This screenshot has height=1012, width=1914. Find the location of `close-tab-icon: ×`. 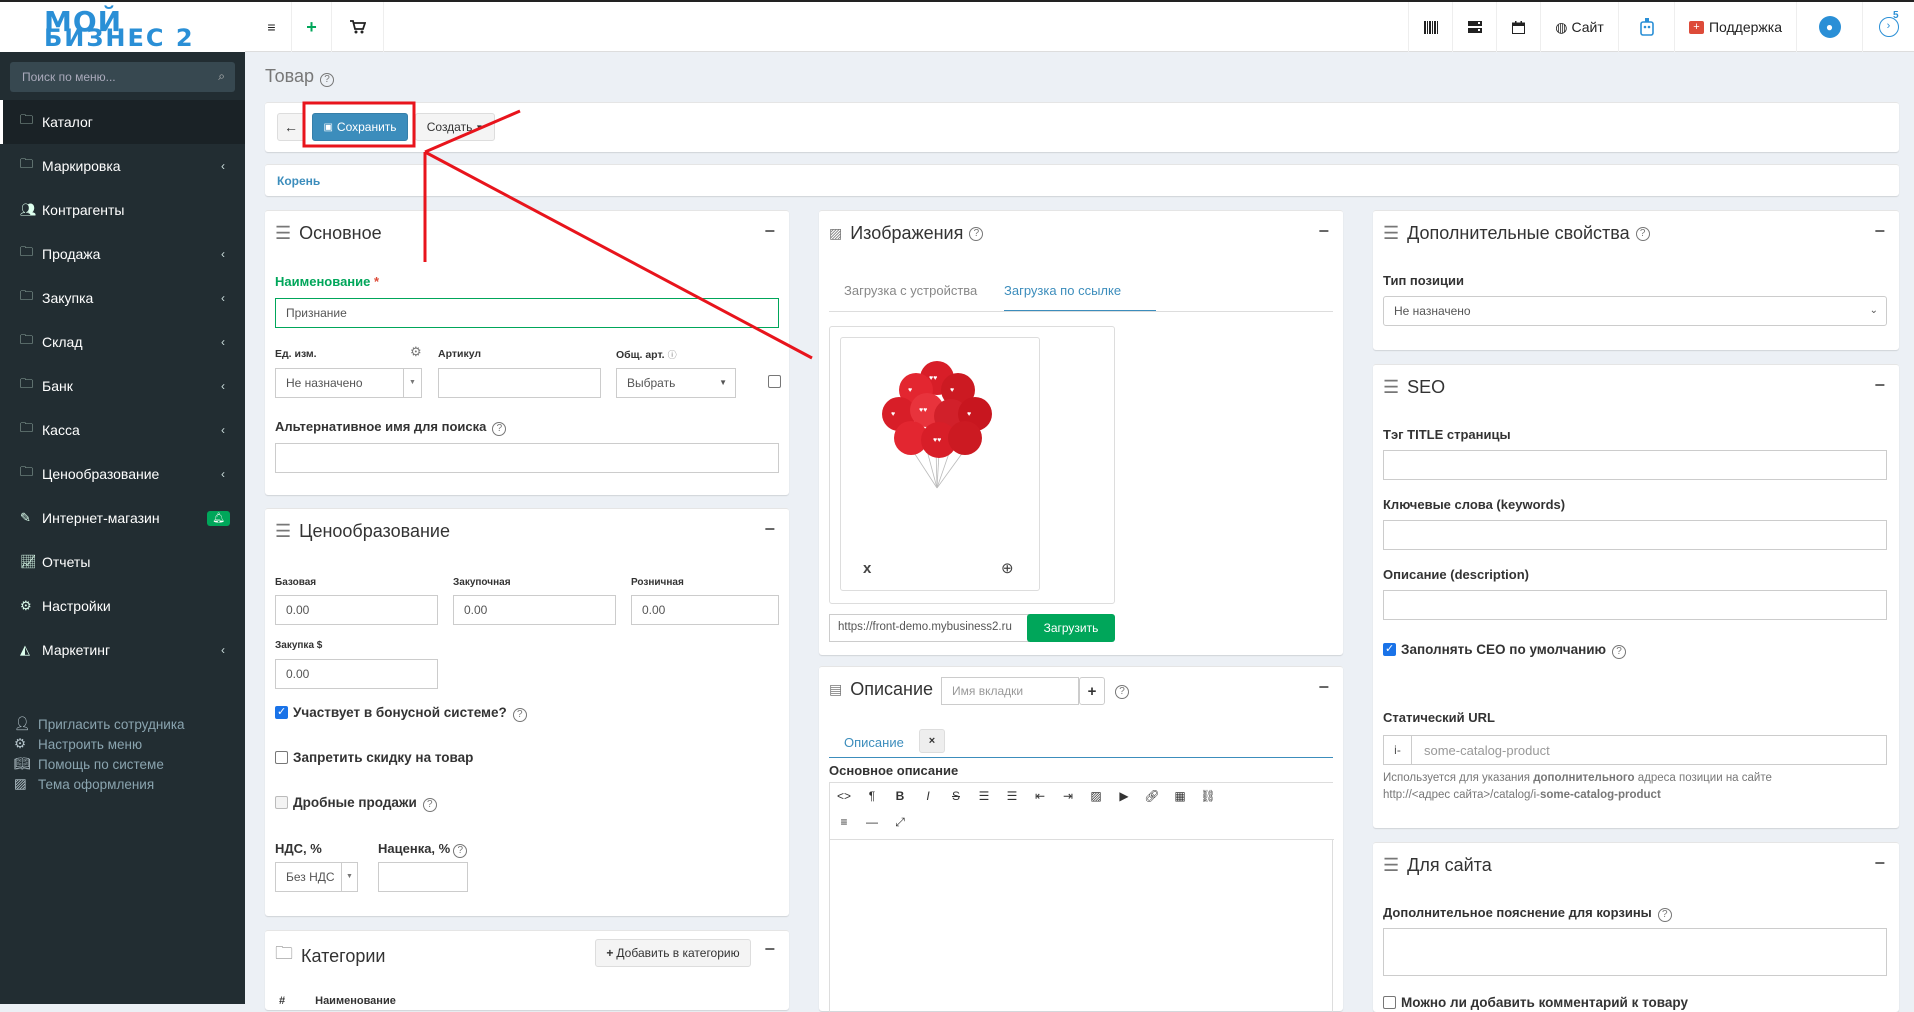

close-tab-icon: × is located at coordinates (932, 741).